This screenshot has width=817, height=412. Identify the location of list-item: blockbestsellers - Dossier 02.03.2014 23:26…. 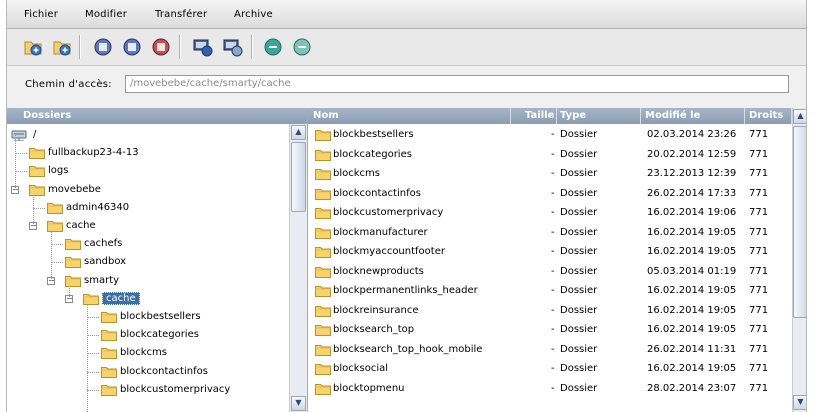
(550, 134).